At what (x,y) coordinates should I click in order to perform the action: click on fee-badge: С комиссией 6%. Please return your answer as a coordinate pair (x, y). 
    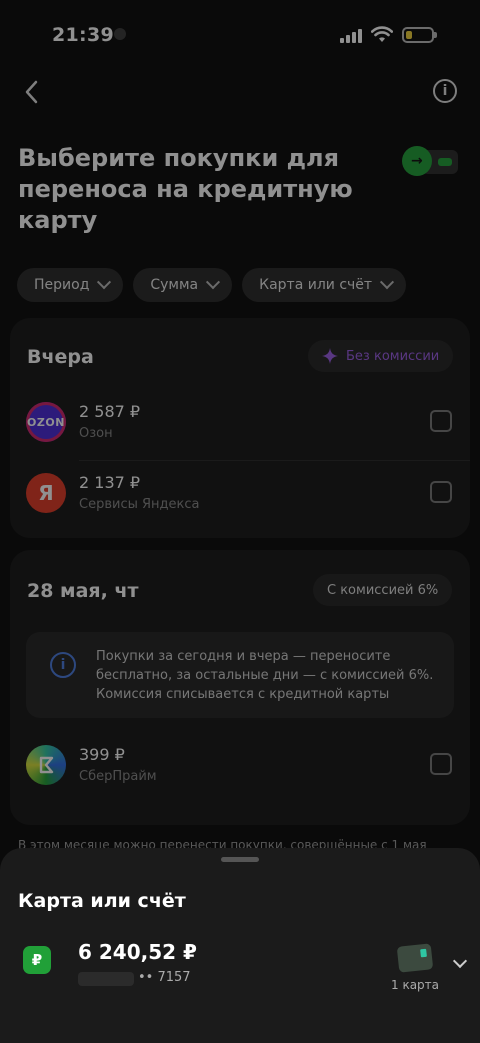
    Looking at the image, I should click on (383, 590).